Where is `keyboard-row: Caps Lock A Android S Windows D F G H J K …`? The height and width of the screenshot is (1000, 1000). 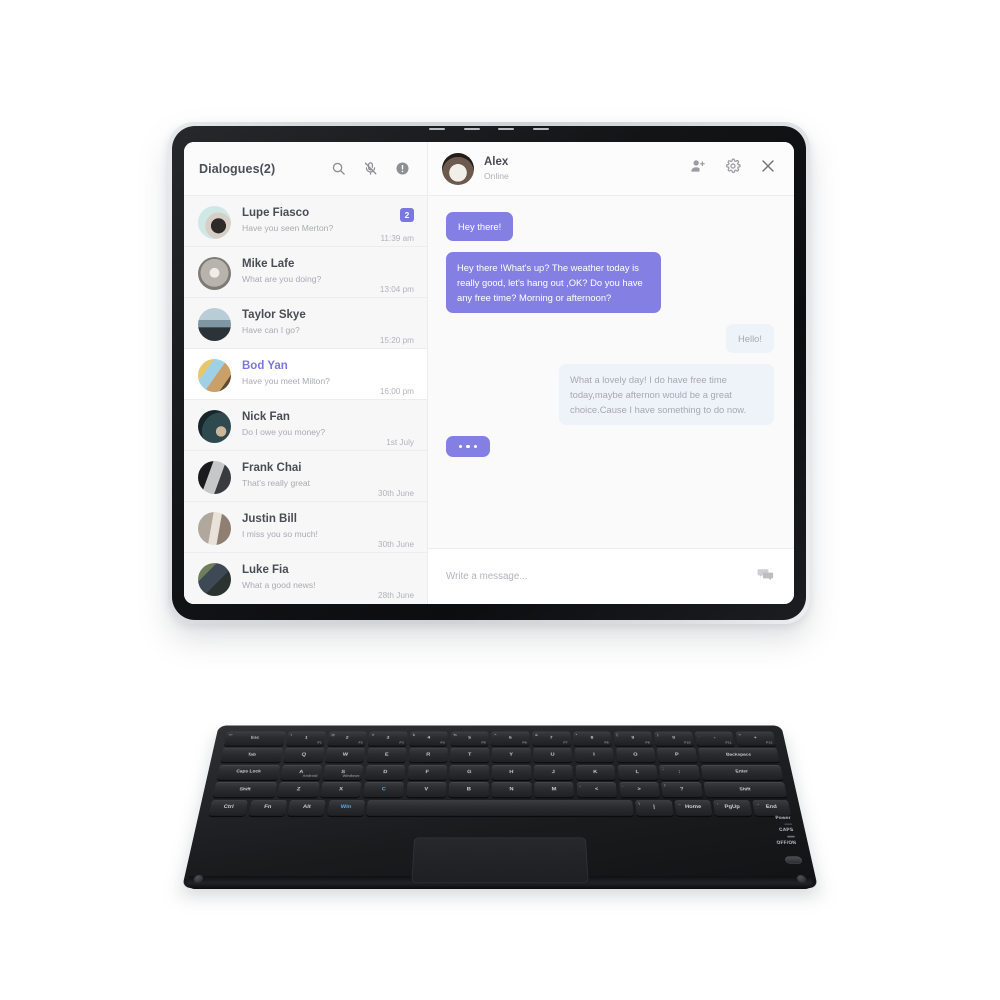 keyboard-row: Caps Lock A Android S Windows D F G H J K … is located at coordinates (500, 772).